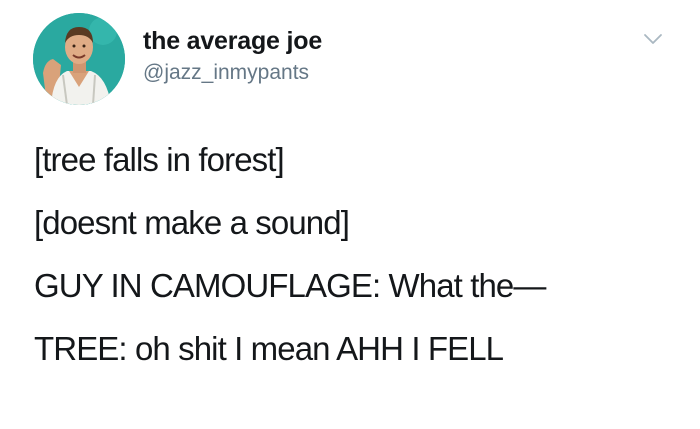  I want to click on avatar-image, so click(79, 59).